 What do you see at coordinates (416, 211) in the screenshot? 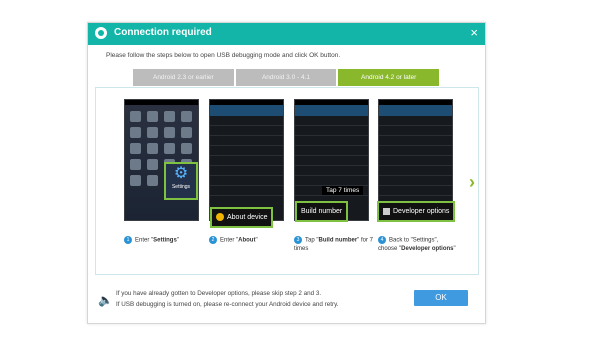
I see `developer-options-callout: Developer options` at bounding box center [416, 211].